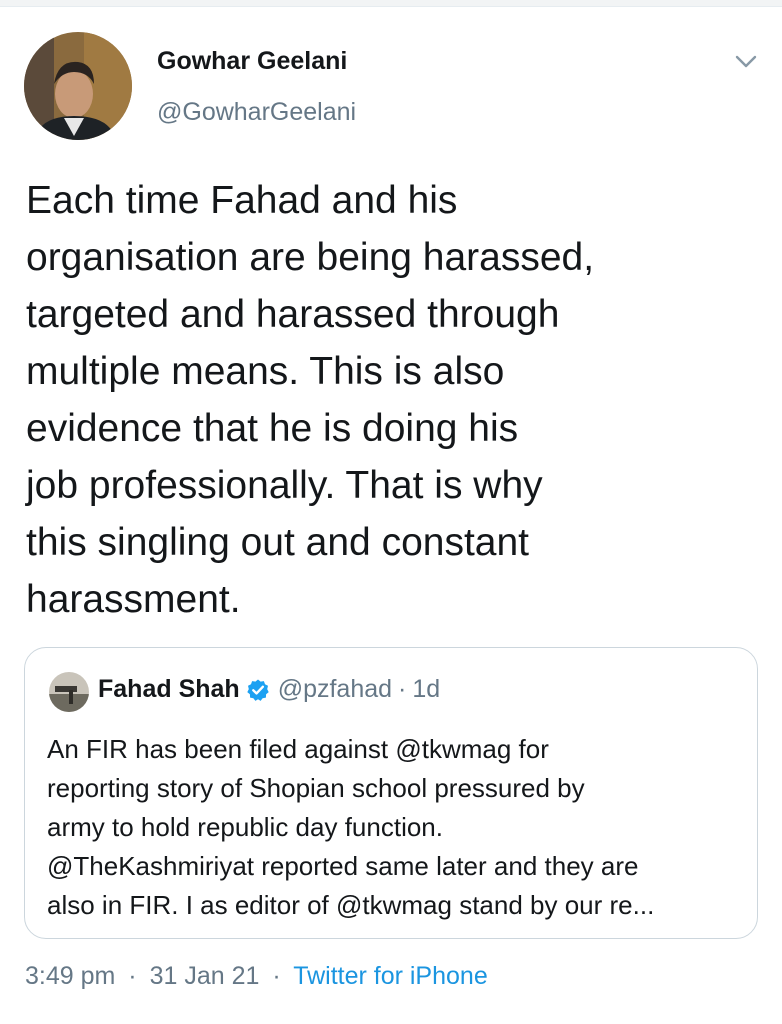  I want to click on quoted-author-avatar, so click(69, 692).